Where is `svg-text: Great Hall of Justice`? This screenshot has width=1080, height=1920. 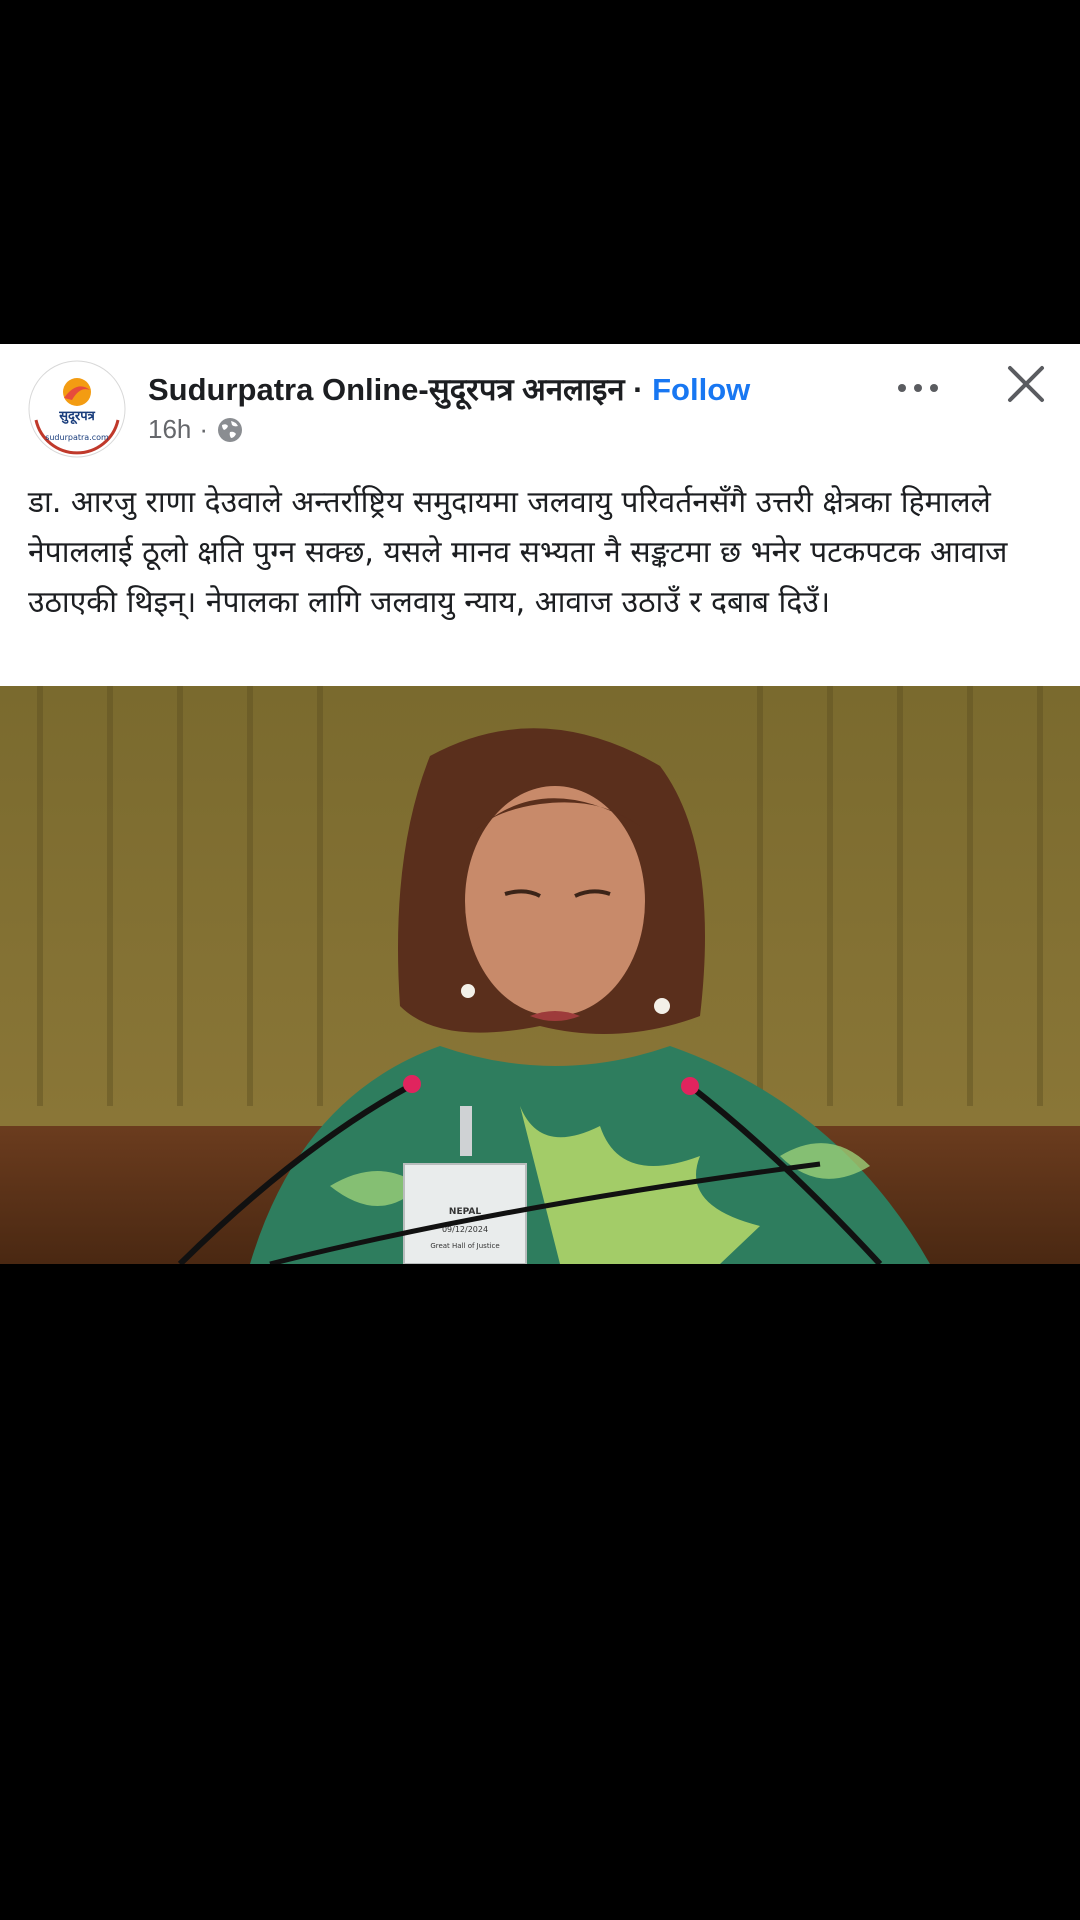 svg-text: Great Hall of Justice is located at coordinates (464, 1246).